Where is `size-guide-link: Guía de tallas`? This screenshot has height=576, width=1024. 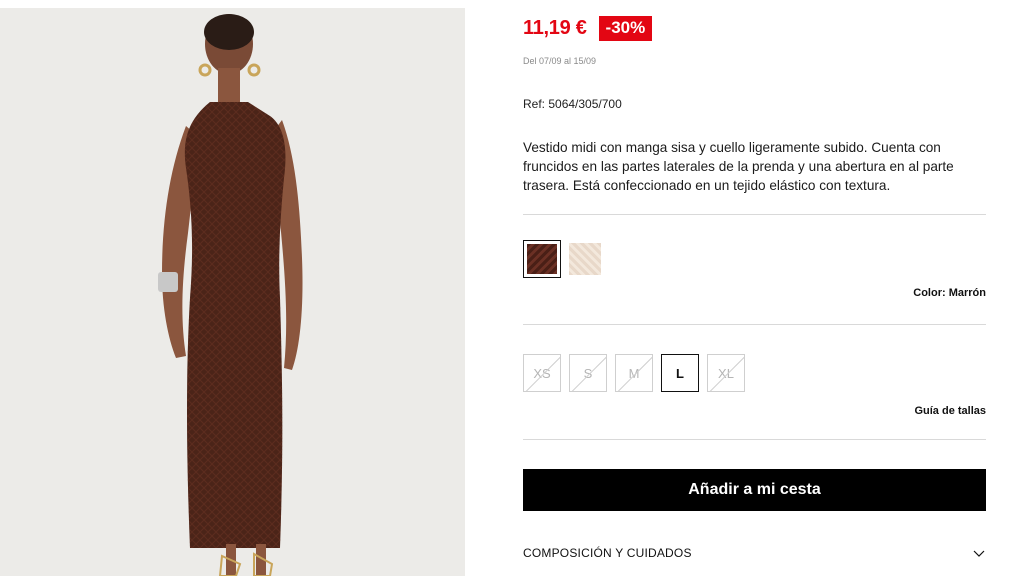
size-guide-link: Guía de tallas is located at coordinates (950, 411).